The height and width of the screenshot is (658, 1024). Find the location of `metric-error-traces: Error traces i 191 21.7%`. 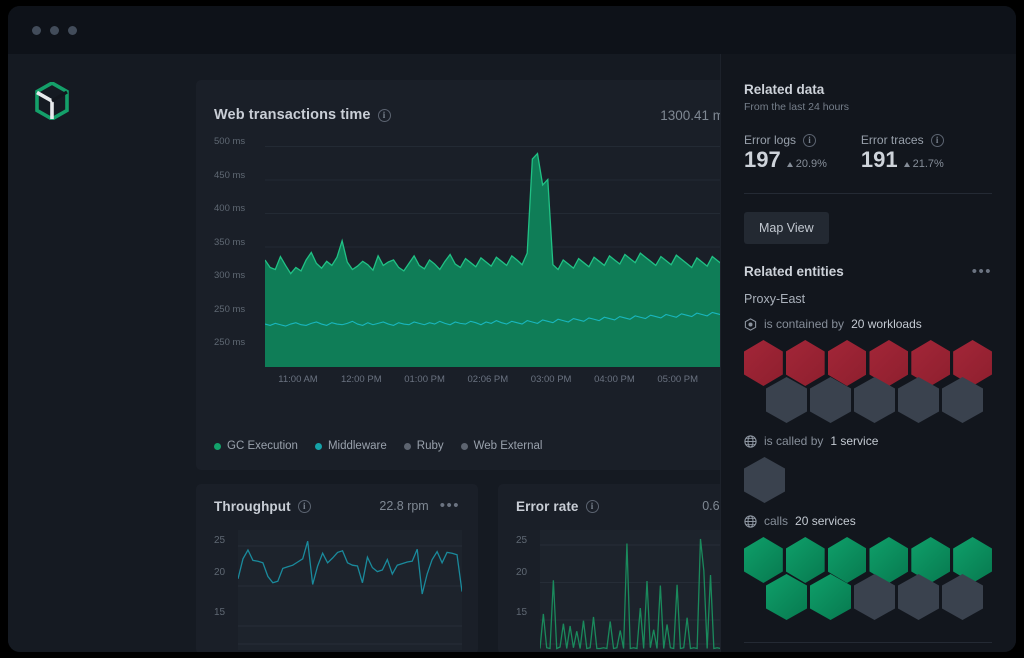

metric-error-traces: Error traces i 191 21.7% is located at coordinates (902, 152).